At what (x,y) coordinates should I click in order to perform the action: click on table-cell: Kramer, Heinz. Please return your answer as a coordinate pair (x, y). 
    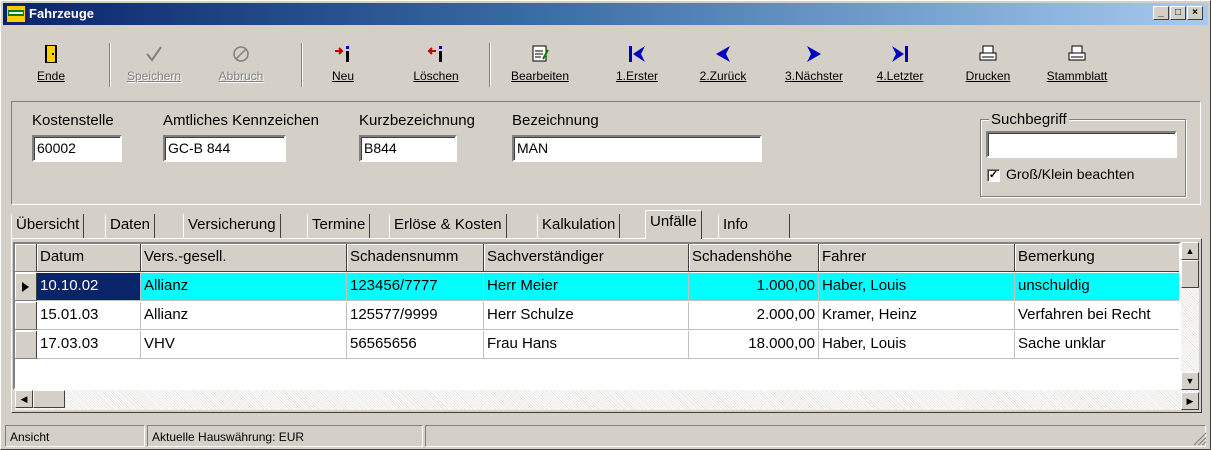
    Looking at the image, I should click on (917, 316).